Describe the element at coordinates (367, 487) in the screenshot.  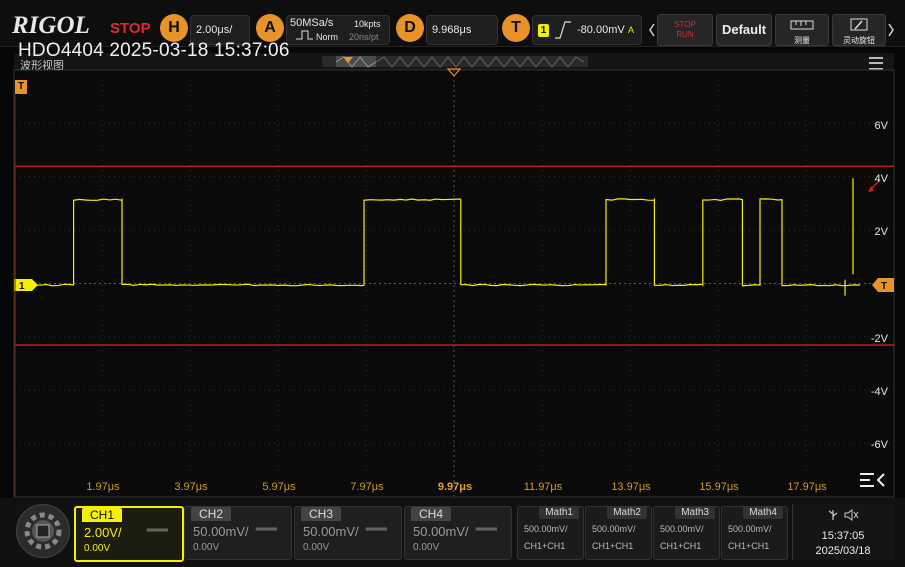
I see `x-label-3: 7.97μs` at that location.